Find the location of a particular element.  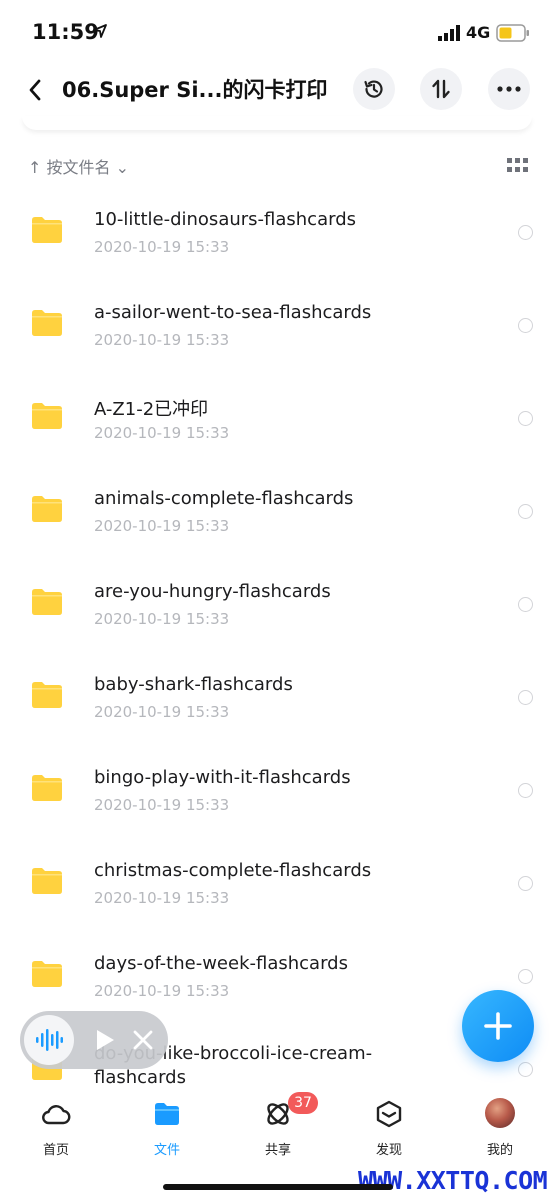

file-name: bingo-play-with-it-flashcards is located at coordinates (222, 777).